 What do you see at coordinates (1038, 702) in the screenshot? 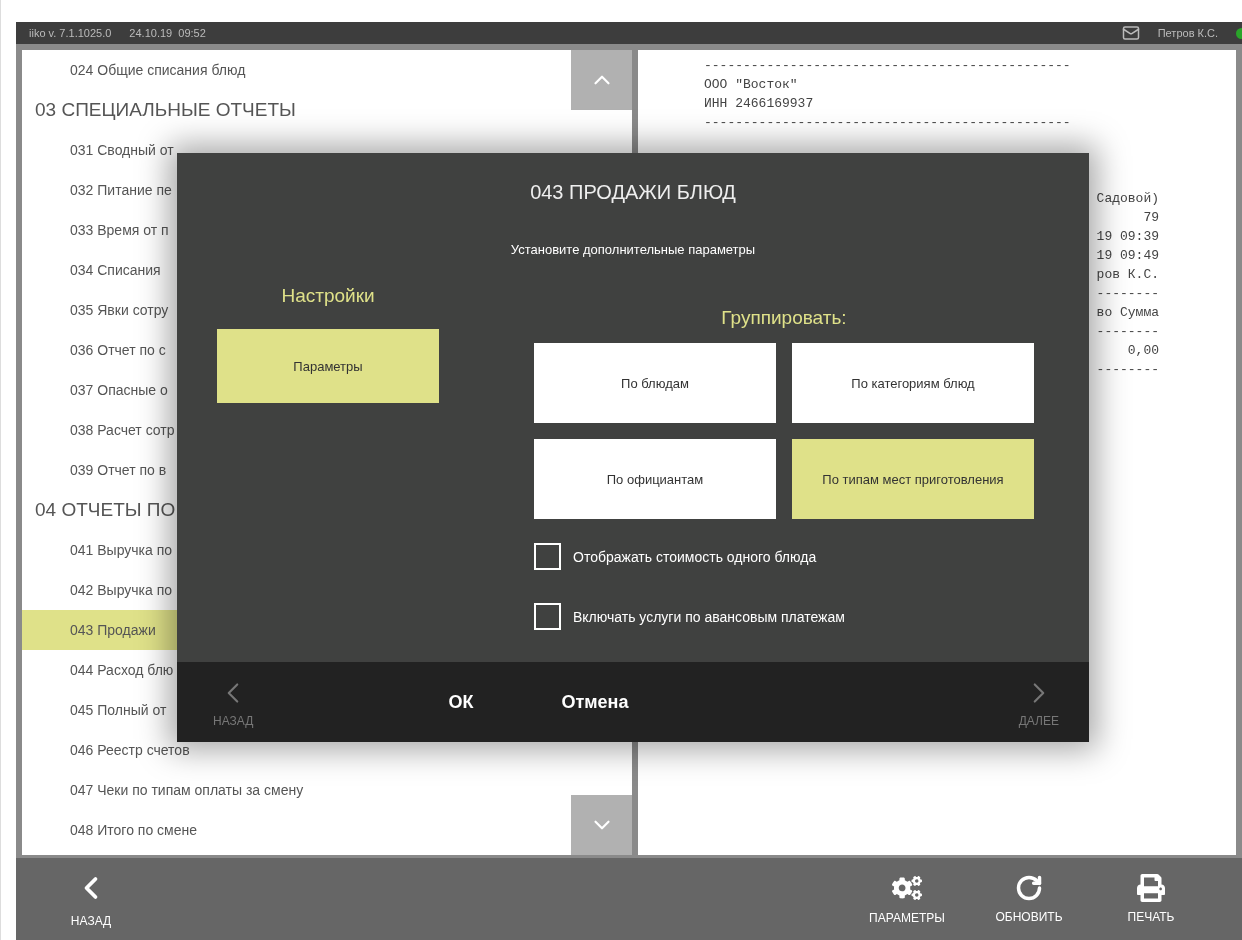
I see `next-button: ДАЛЕЕ` at bounding box center [1038, 702].